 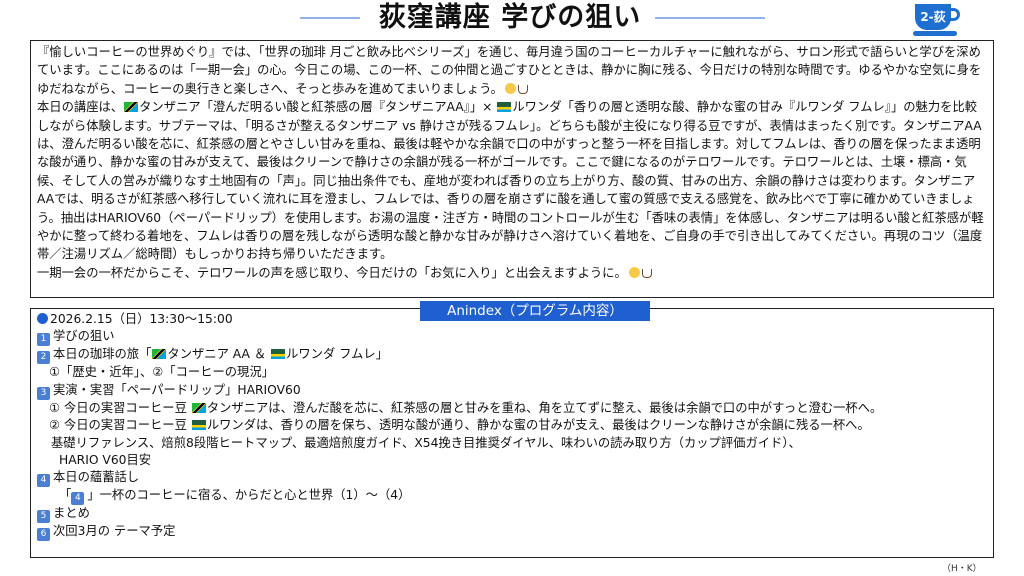 I want to click on page-title: 荻窪講座 学びの狙い, so click(x=510, y=17).